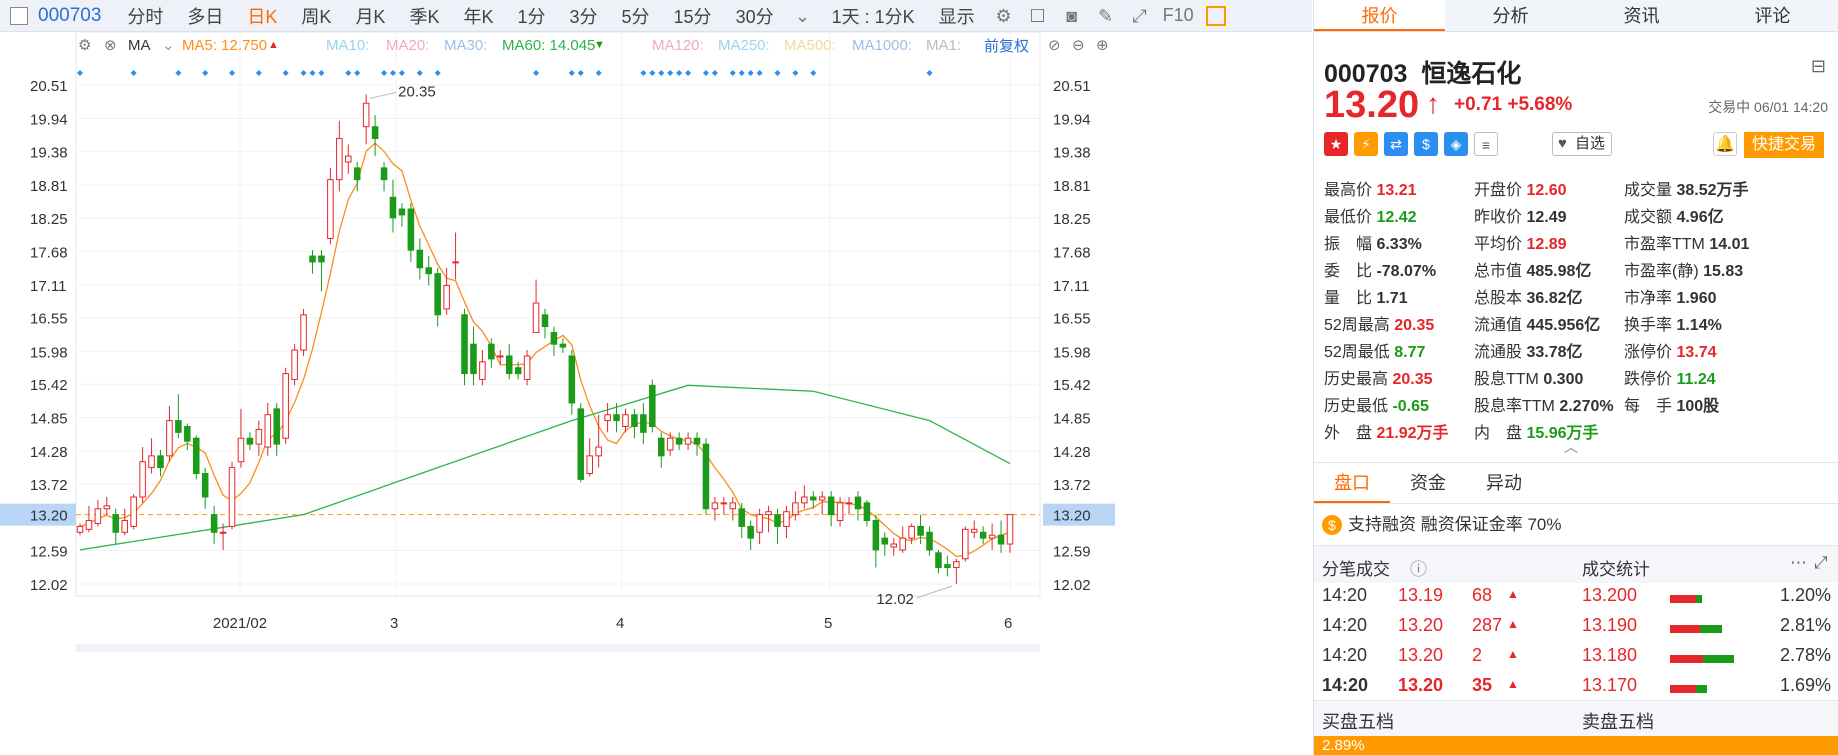 Image resolution: width=1838 pixels, height=755 pixels. Describe the element at coordinates (1432, 598) in the screenshot. I see `trade-row: 14:20 13.19 68 ▲` at that location.